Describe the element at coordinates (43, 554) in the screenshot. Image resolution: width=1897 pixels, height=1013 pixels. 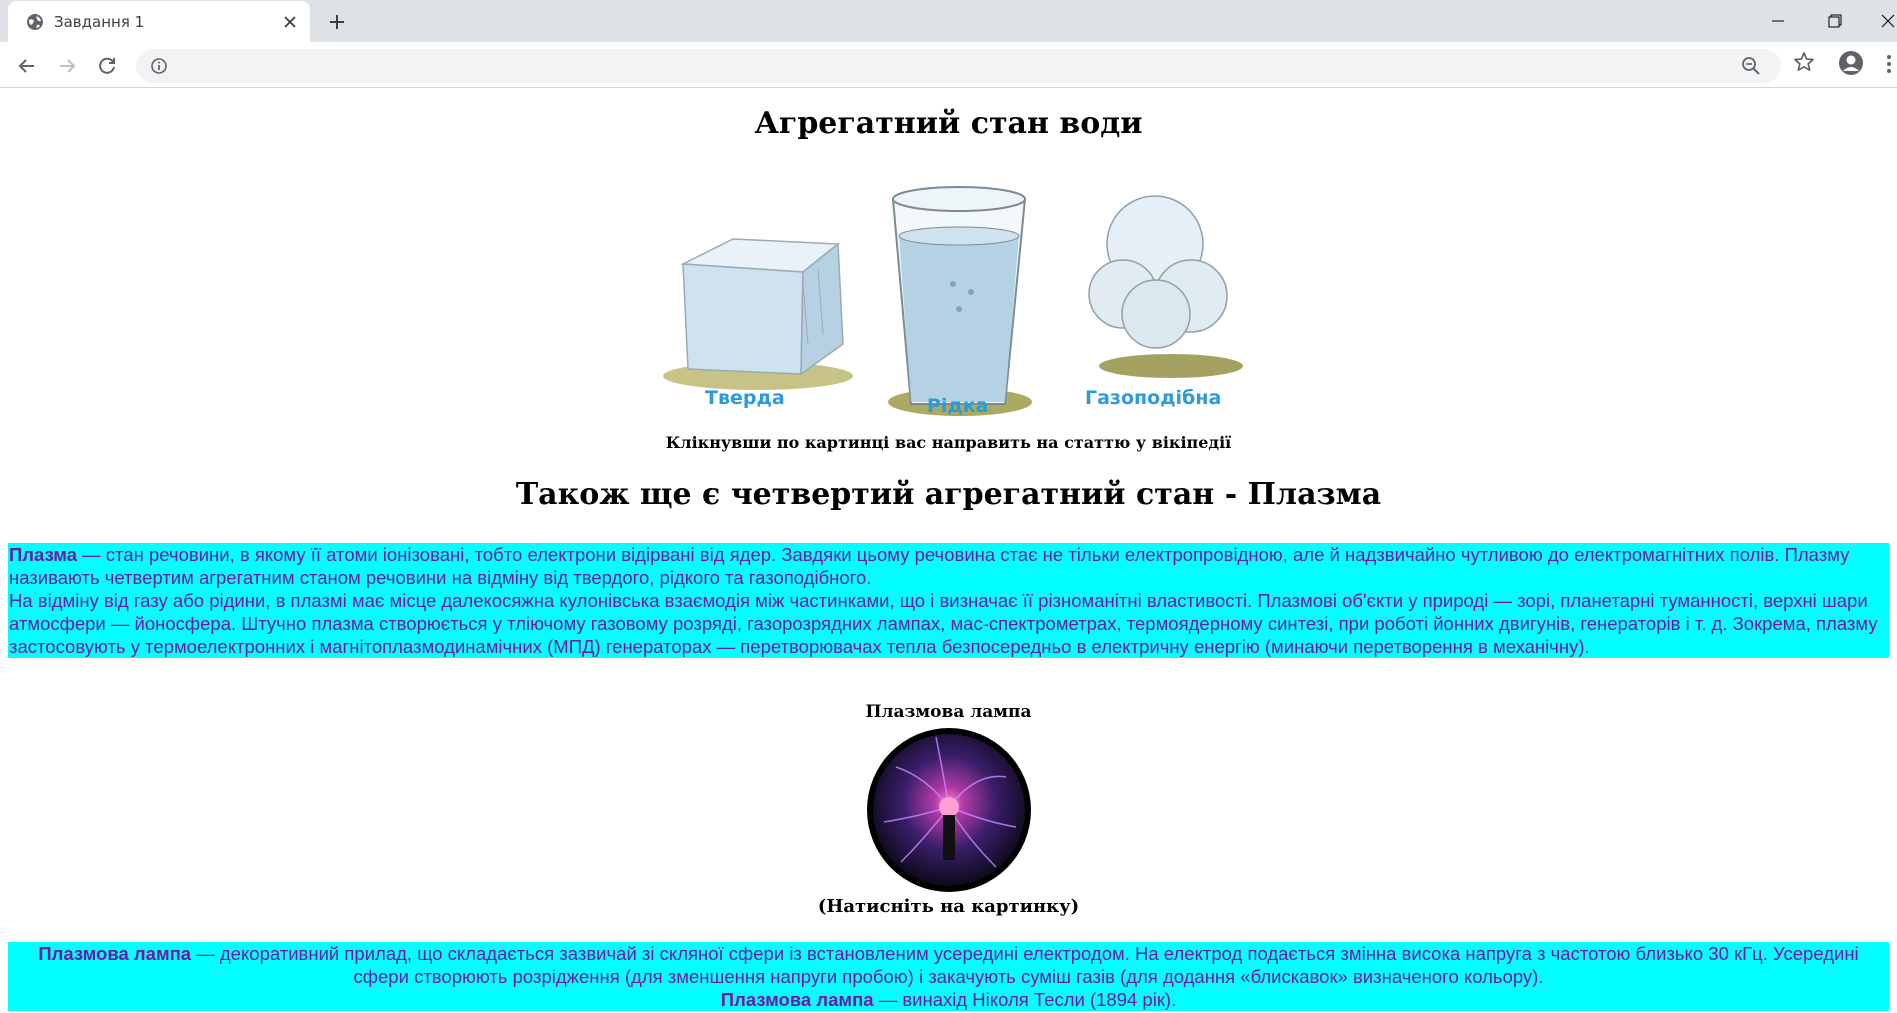
I see `plasma-term: Плазма` at that location.